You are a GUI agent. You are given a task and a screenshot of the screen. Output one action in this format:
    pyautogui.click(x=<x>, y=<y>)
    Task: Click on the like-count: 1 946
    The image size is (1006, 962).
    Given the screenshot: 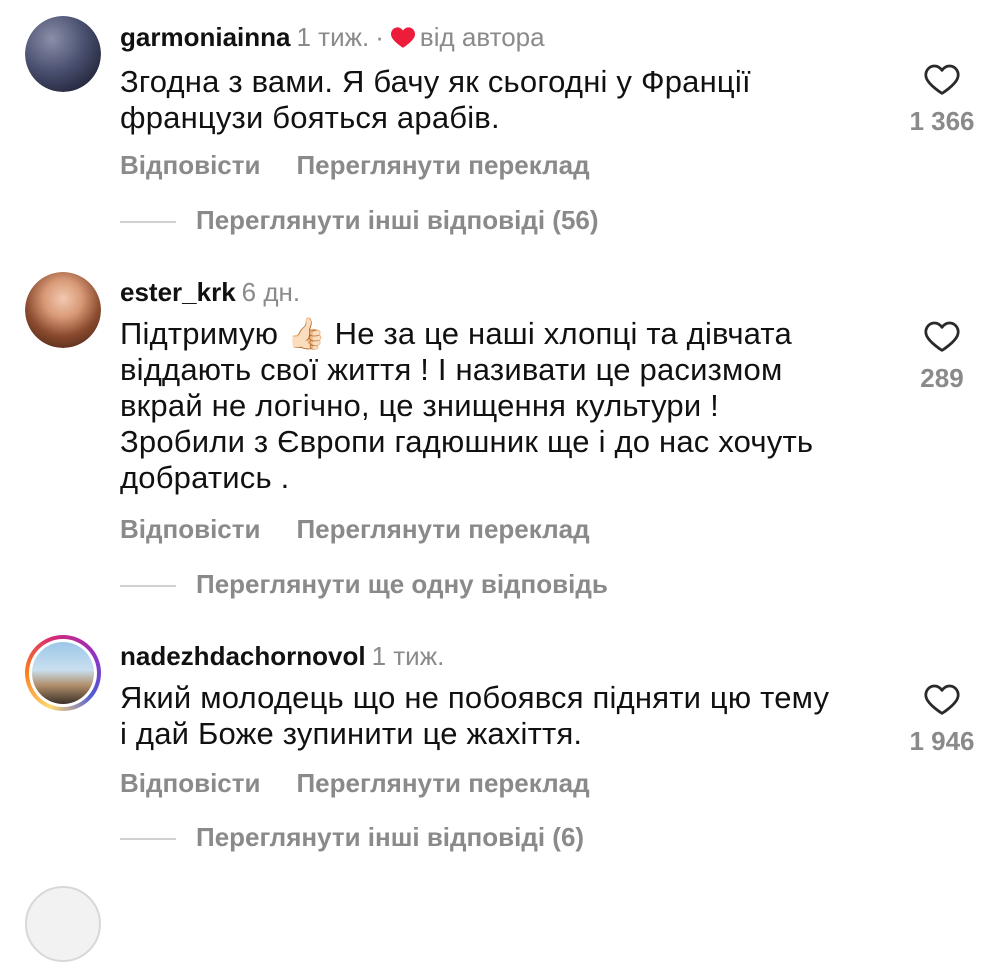 What is the action you would take?
    pyautogui.click(x=942, y=741)
    